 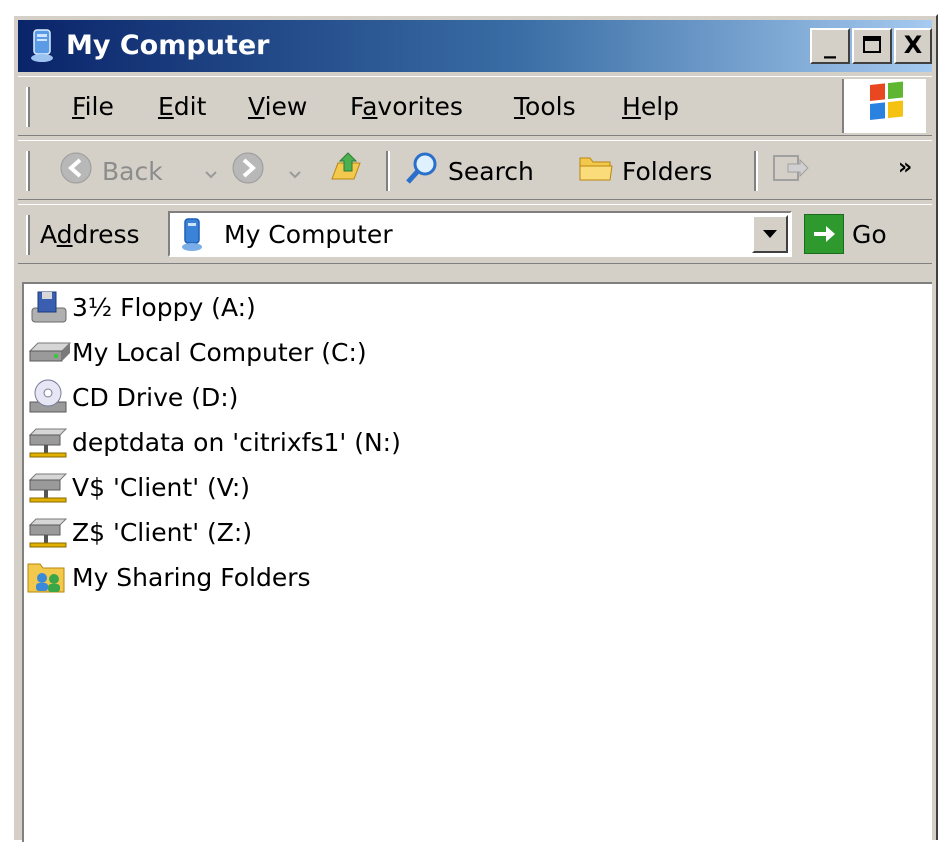 What do you see at coordinates (905, 167) in the screenshot?
I see `toolbar-overflow-button: »` at bounding box center [905, 167].